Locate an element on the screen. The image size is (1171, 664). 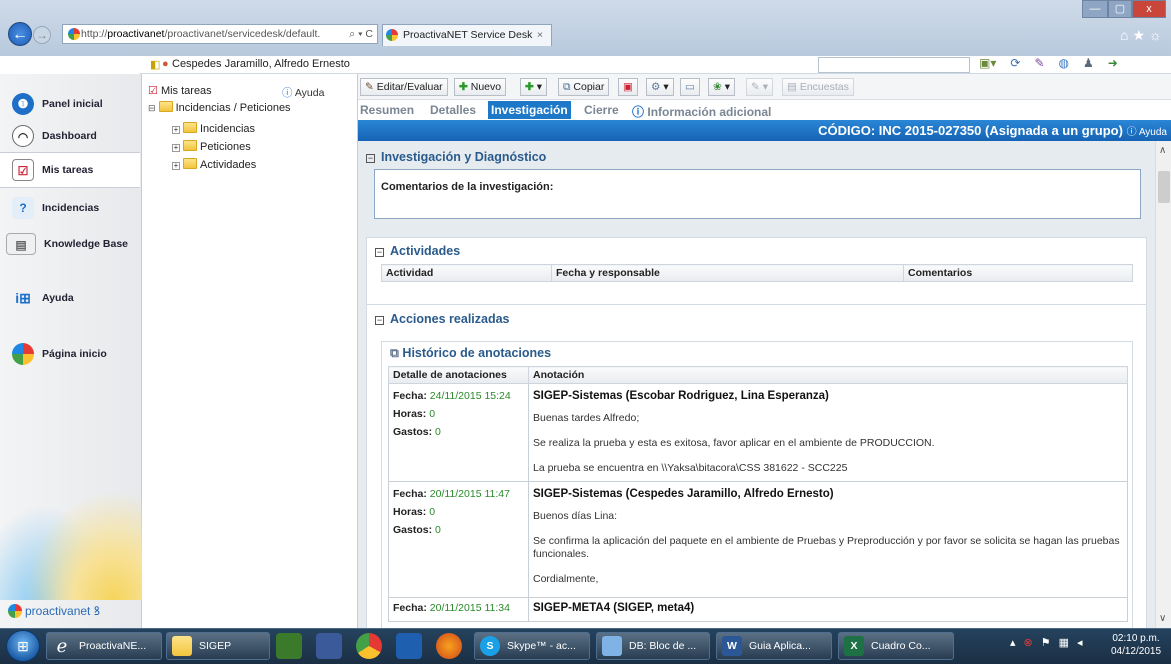
actions-header: − Acciones realizadas is located at coordinates (442, 319).